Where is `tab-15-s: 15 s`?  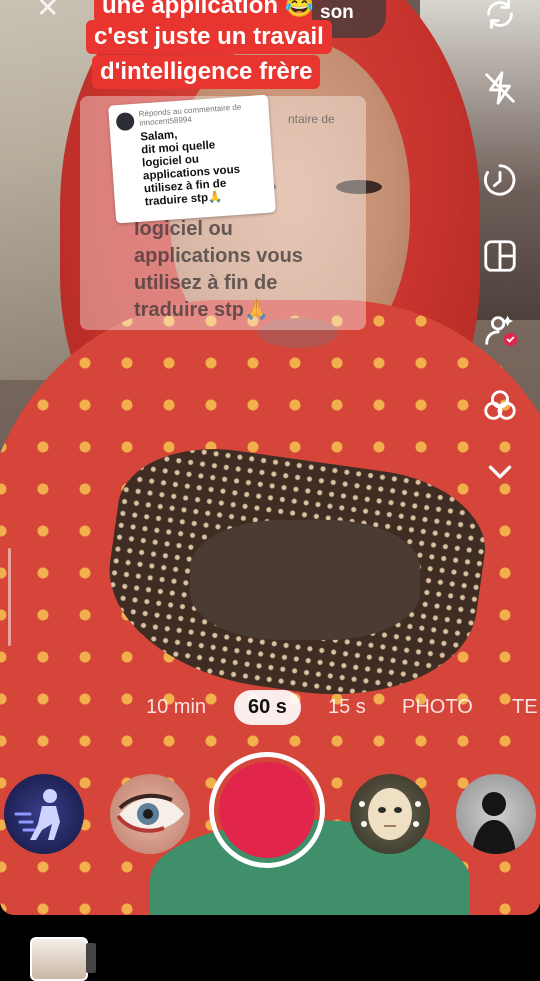
tab-15-s: 15 s is located at coordinates (347, 707).